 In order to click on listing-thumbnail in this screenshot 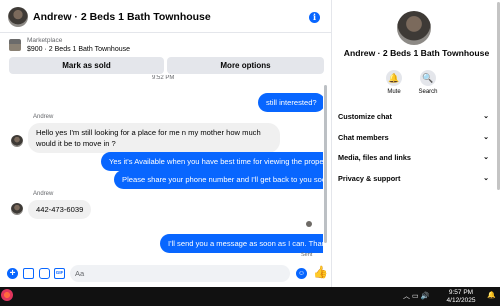, I will do `click(15, 45)`.